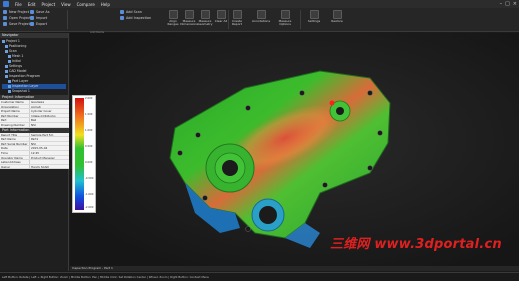  I want to click on options-icon, so click(285, 14).